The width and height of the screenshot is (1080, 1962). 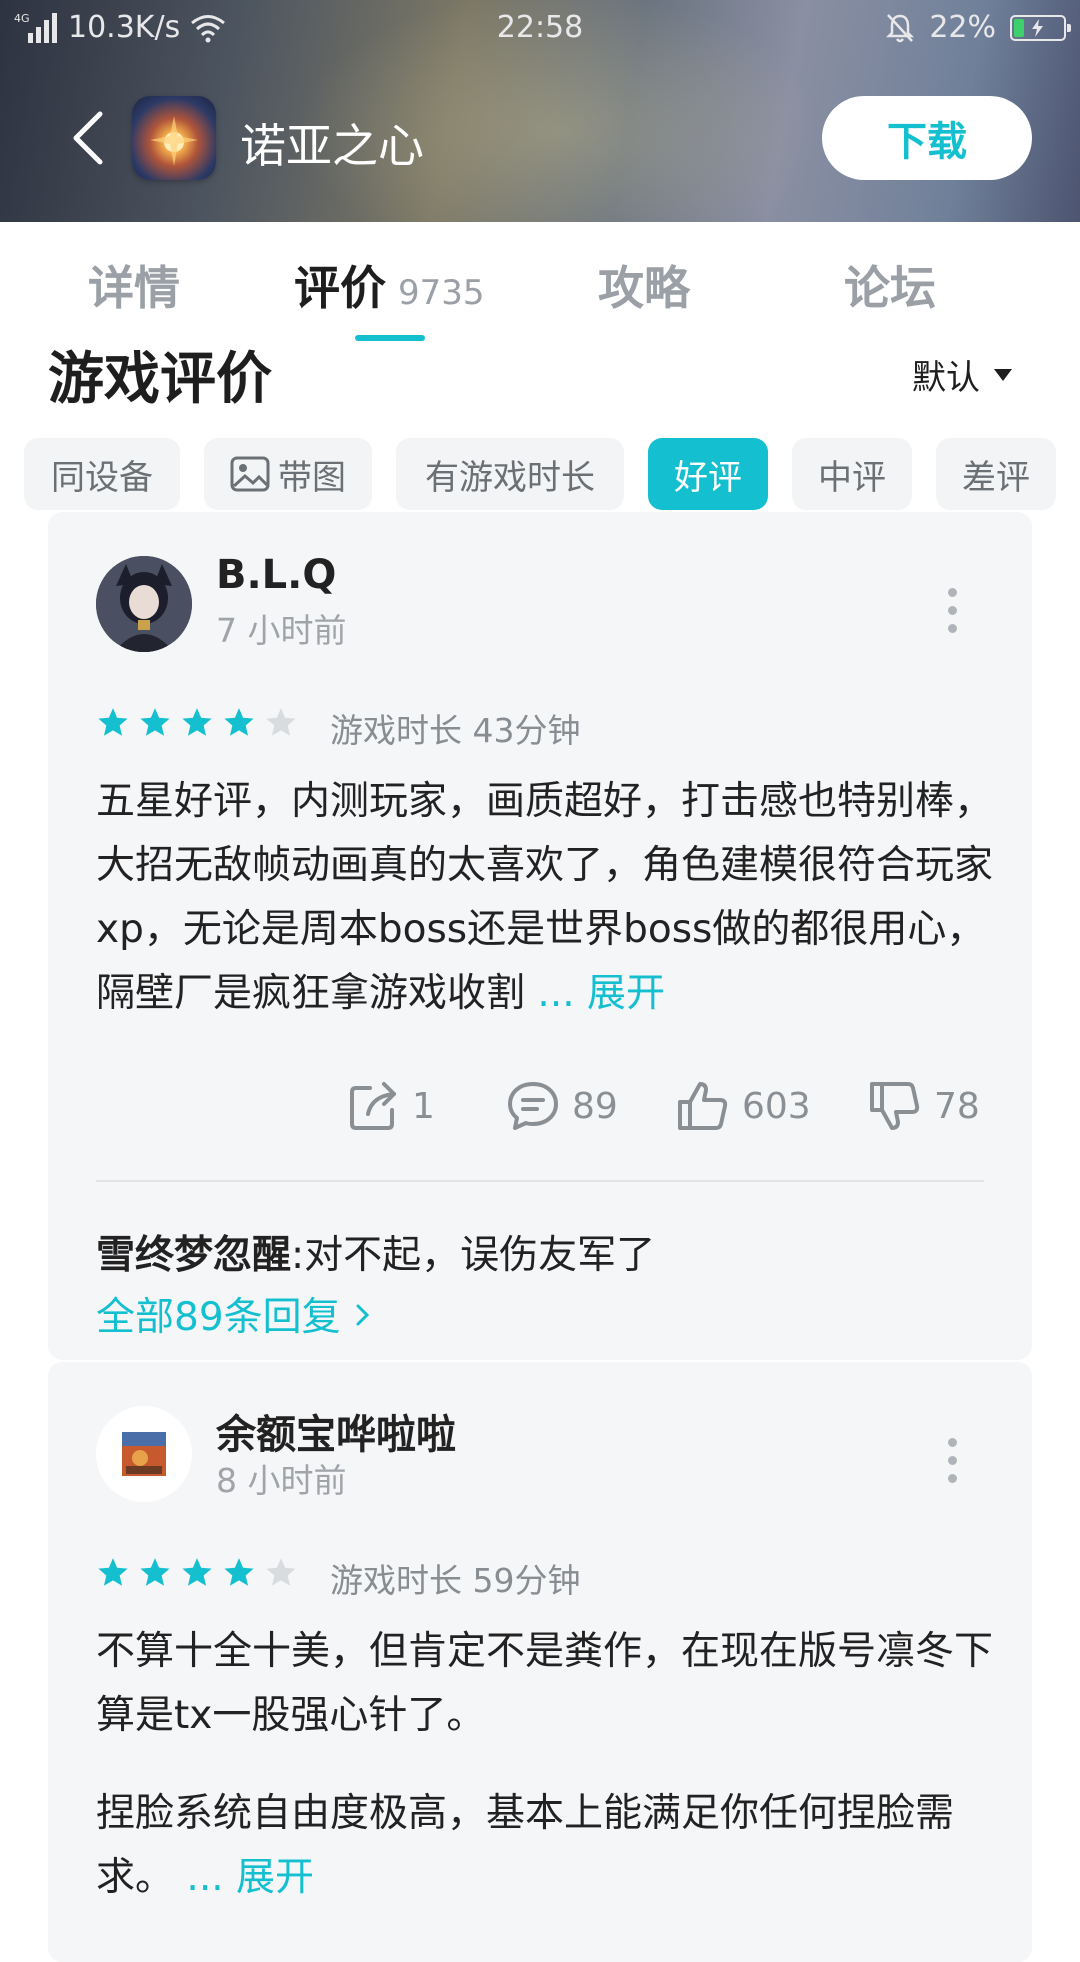 What do you see at coordinates (852, 477) in the screenshot?
I see `filter-label: 中评` at bounding box center [852, 477].